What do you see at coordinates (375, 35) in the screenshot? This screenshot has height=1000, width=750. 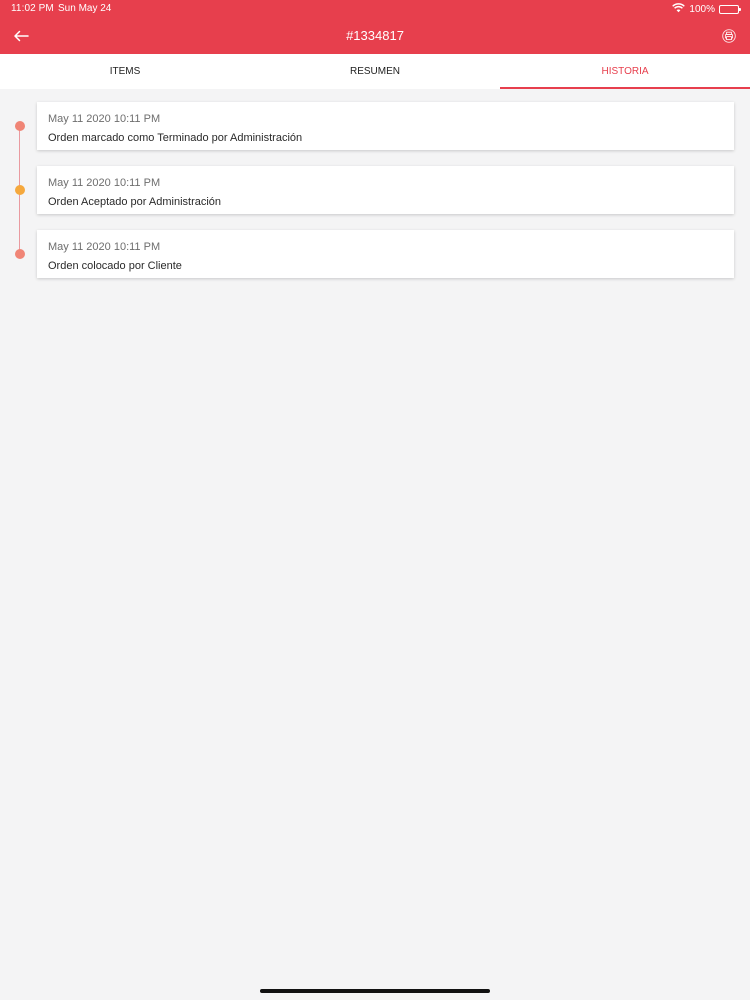 I see `page-title: #1334817` at bounding box center [375, 35].